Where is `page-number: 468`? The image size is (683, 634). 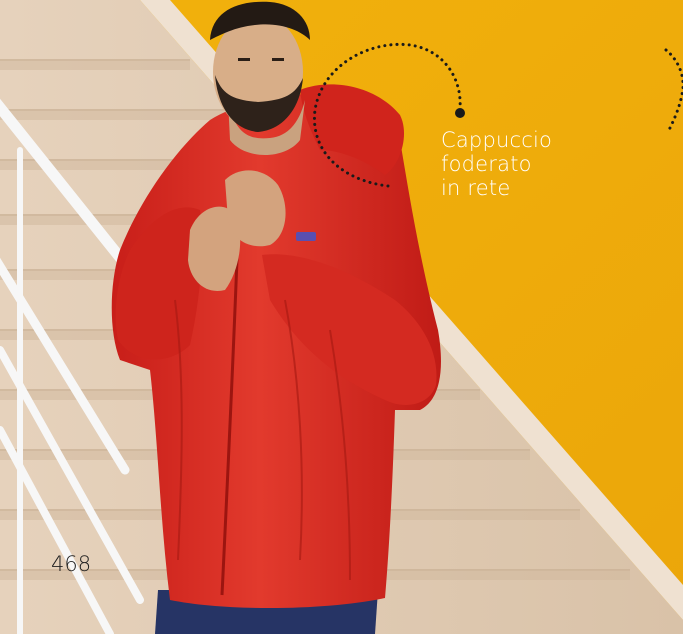
page-number: 468 is located at coordinates (71, 564).